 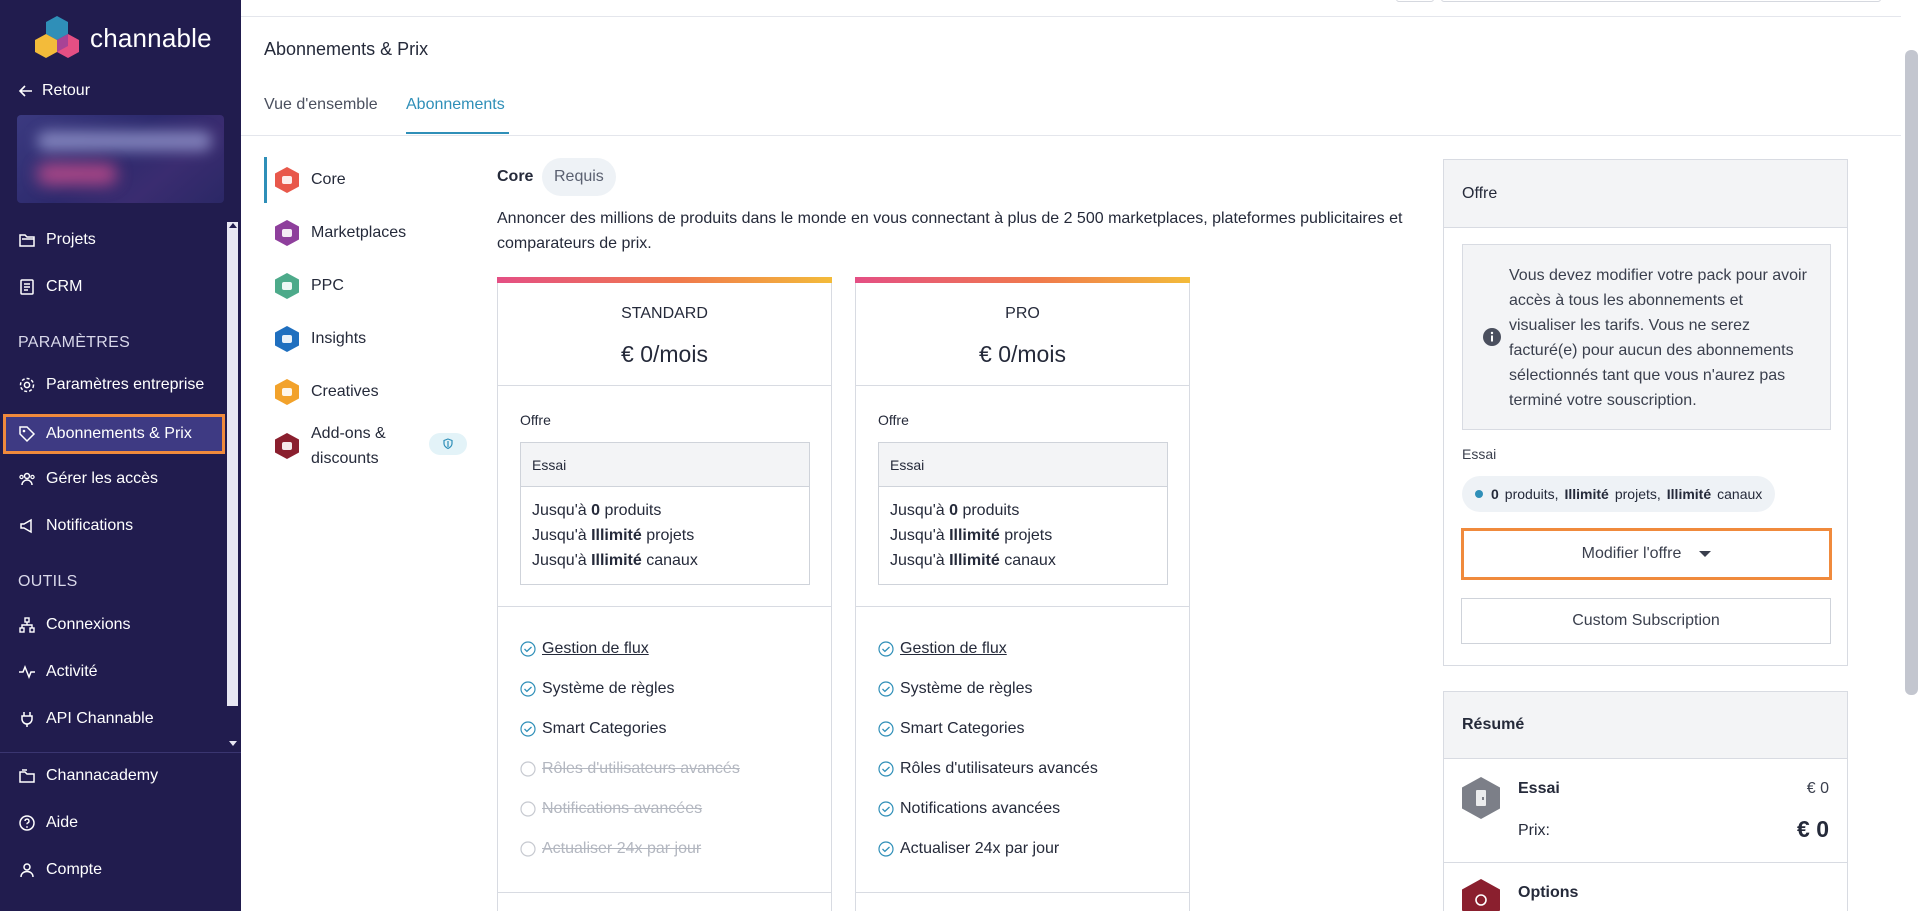 What do you see at coordinates (112, 672) in the screenshot?
I see `sidebar-item-activite: Activité` at bounding box center [112, 672].